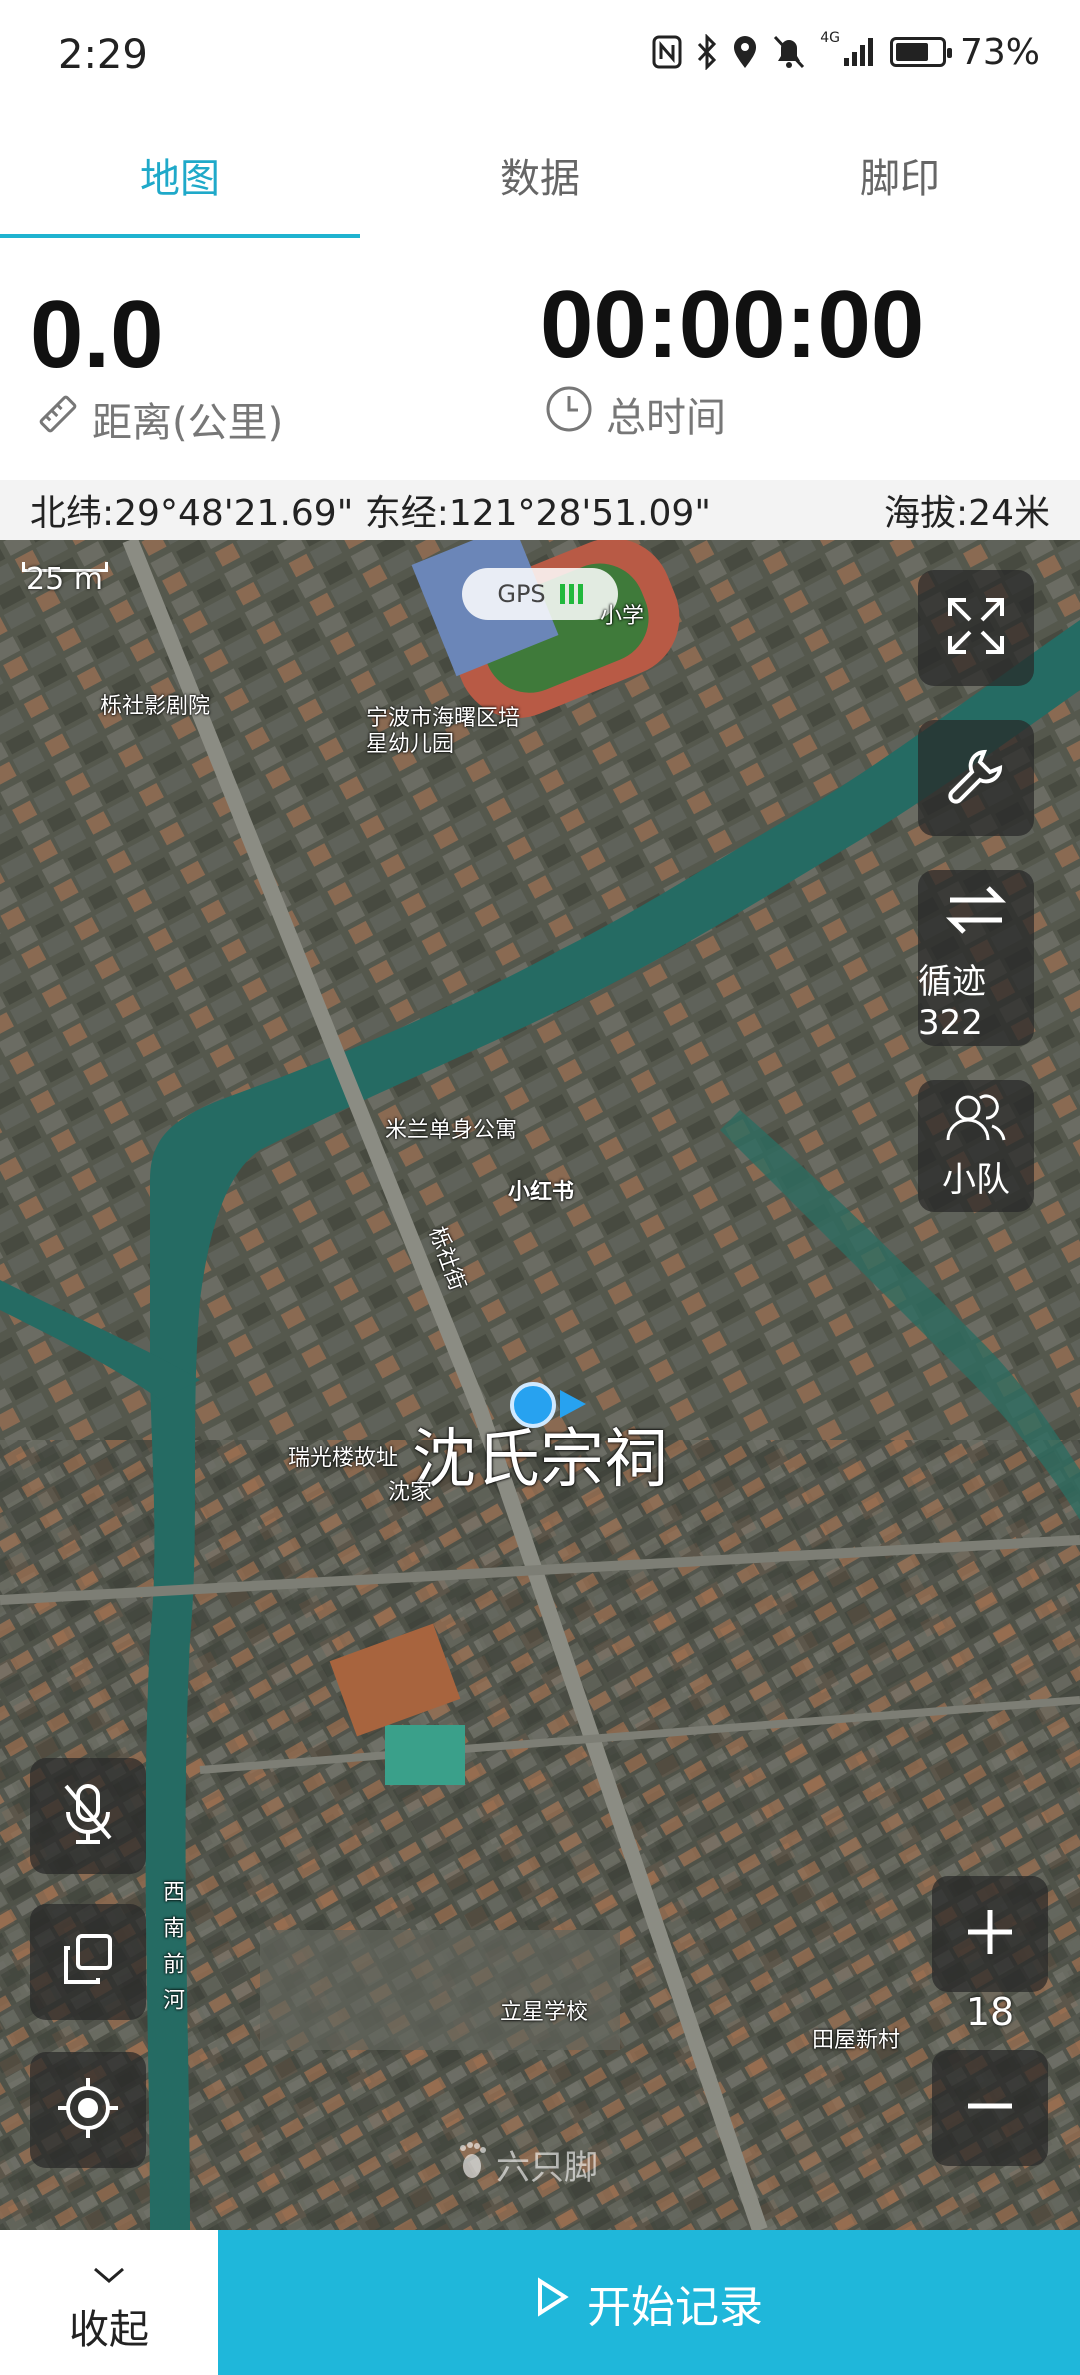 The image size is (1080, 2375). Describe the element at coordinates (58, 419) in the screenshot. I see `ruler-icon` at that location.